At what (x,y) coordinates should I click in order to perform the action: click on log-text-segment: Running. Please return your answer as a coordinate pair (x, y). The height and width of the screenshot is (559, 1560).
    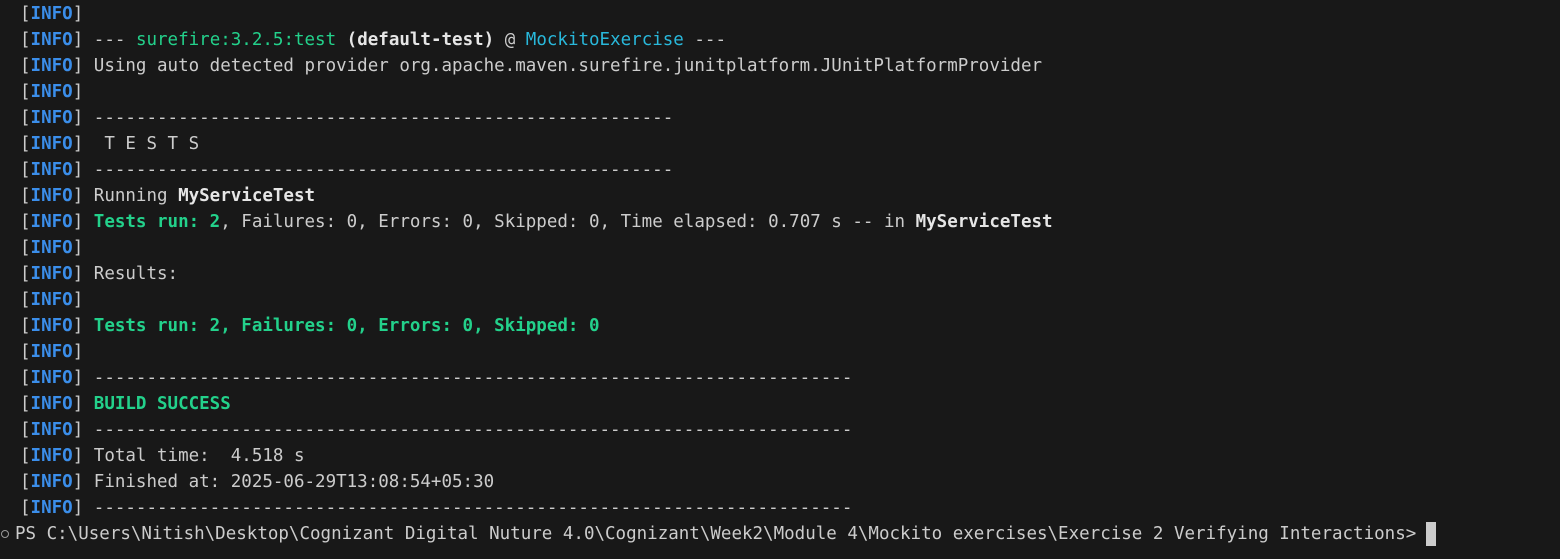
    Looking at the image, I should click on (136, 196).